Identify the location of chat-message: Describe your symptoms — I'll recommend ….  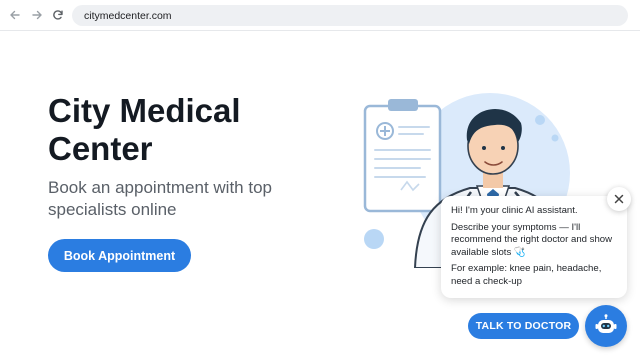
(532, 239).